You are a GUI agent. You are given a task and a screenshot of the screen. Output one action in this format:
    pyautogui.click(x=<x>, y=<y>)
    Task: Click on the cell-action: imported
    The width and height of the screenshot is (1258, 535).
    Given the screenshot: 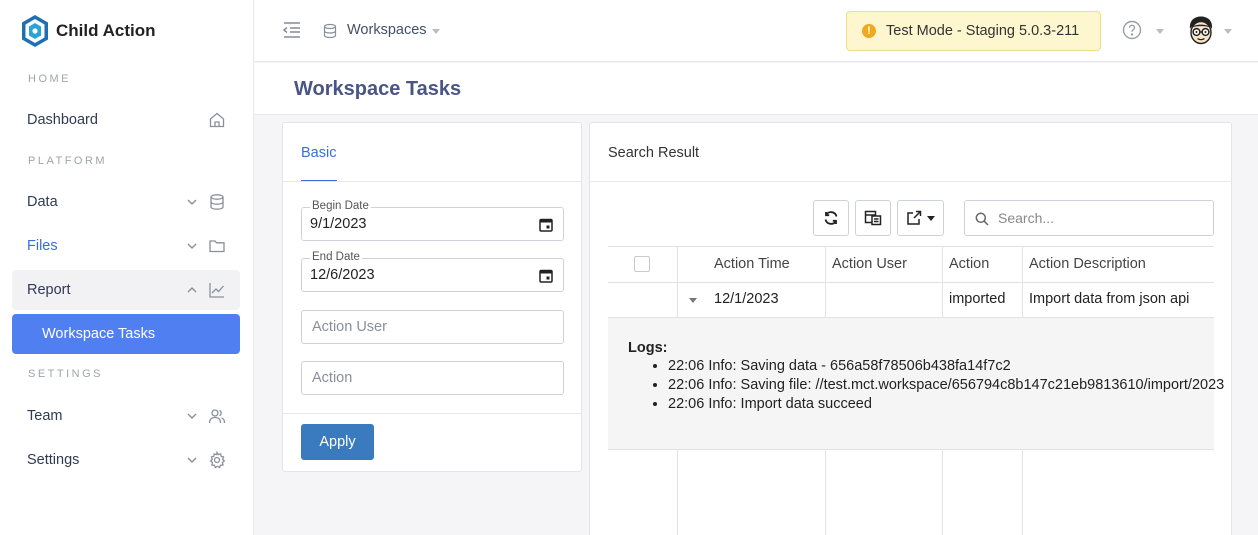 What is the action you would take?
    pyautogui.click(x=977, y=299)
    